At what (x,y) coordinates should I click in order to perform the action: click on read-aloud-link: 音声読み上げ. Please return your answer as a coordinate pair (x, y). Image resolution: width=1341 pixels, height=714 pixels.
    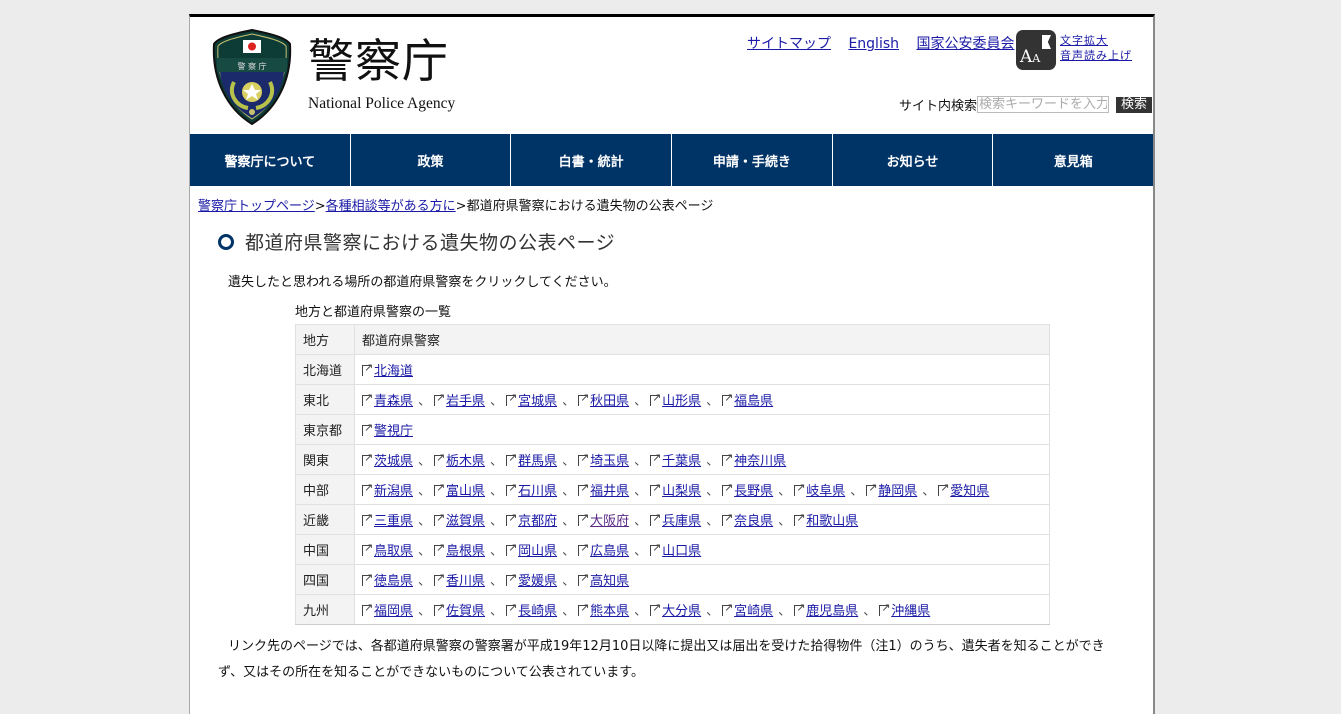
    Looking at the image, I should click on (1096, 55).